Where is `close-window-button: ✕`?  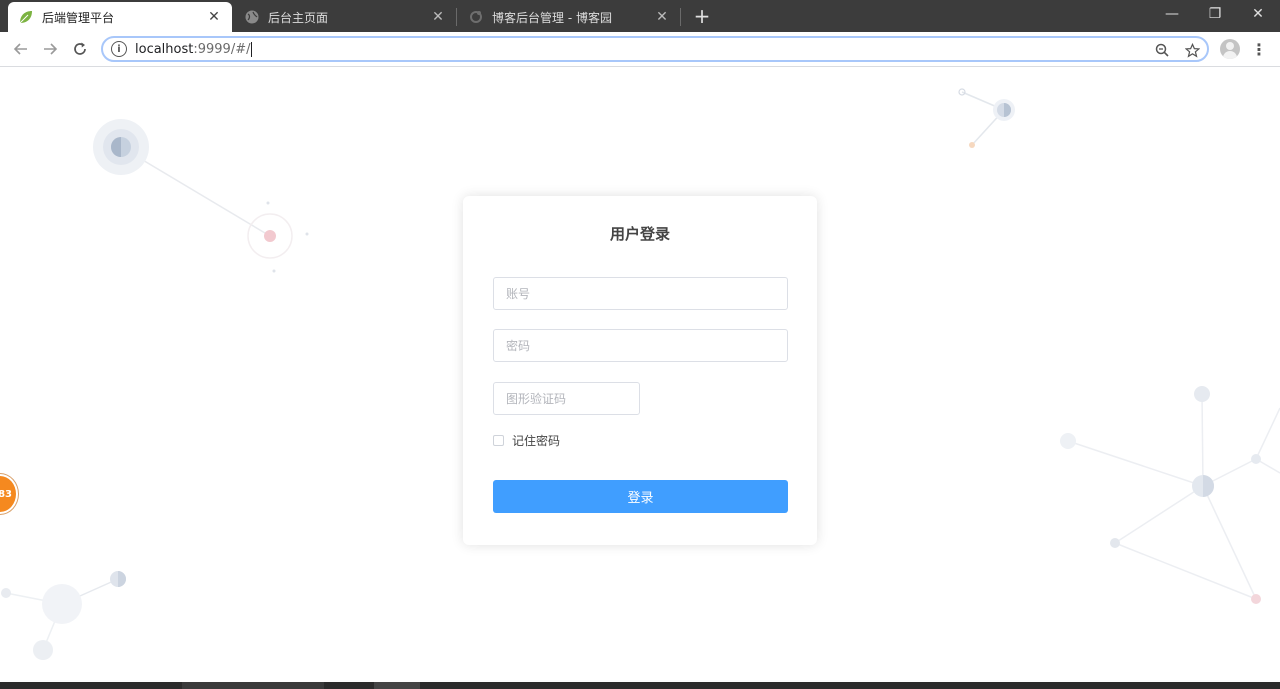
close-window-button: ✕ is located at coordinates (1258, 14).